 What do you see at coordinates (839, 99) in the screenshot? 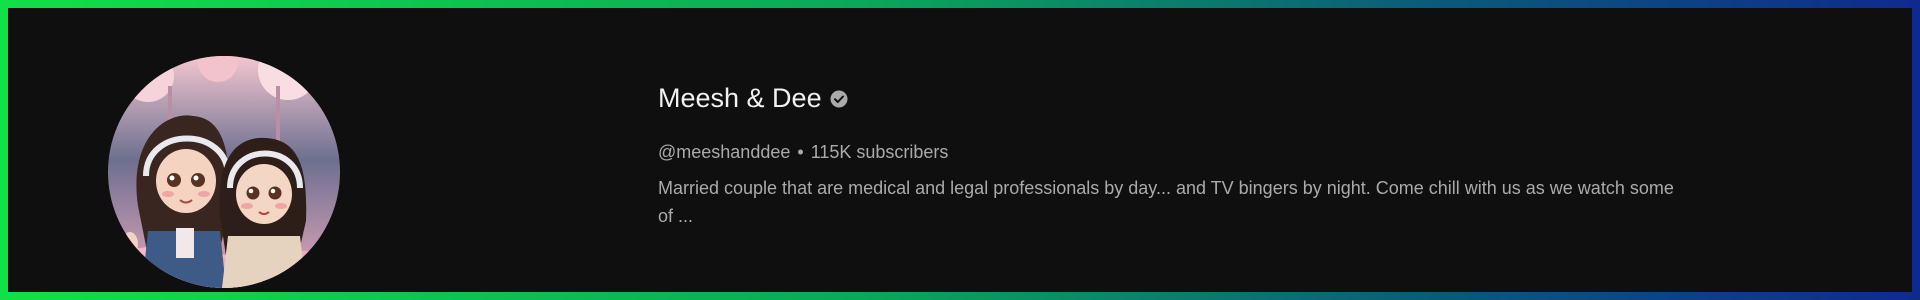
I see `verified-check-icon` at bounding box center [839, 99].